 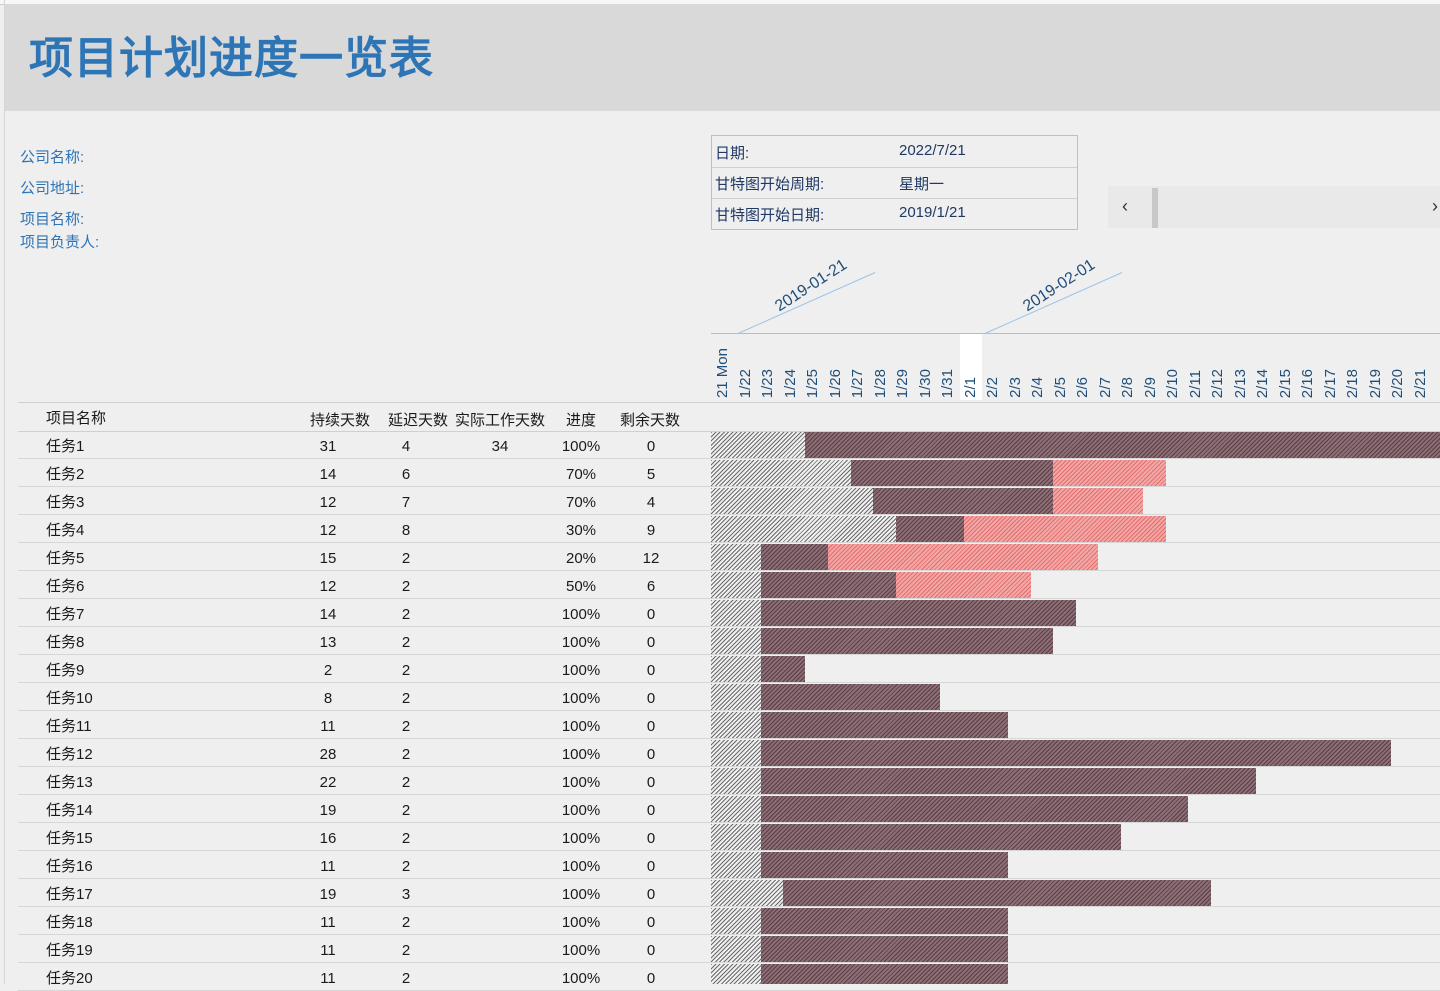 What do you see at coordinates (651, 474) in the screenshot?
I see `task-remaining: 5` at bounding box center [651, 474].